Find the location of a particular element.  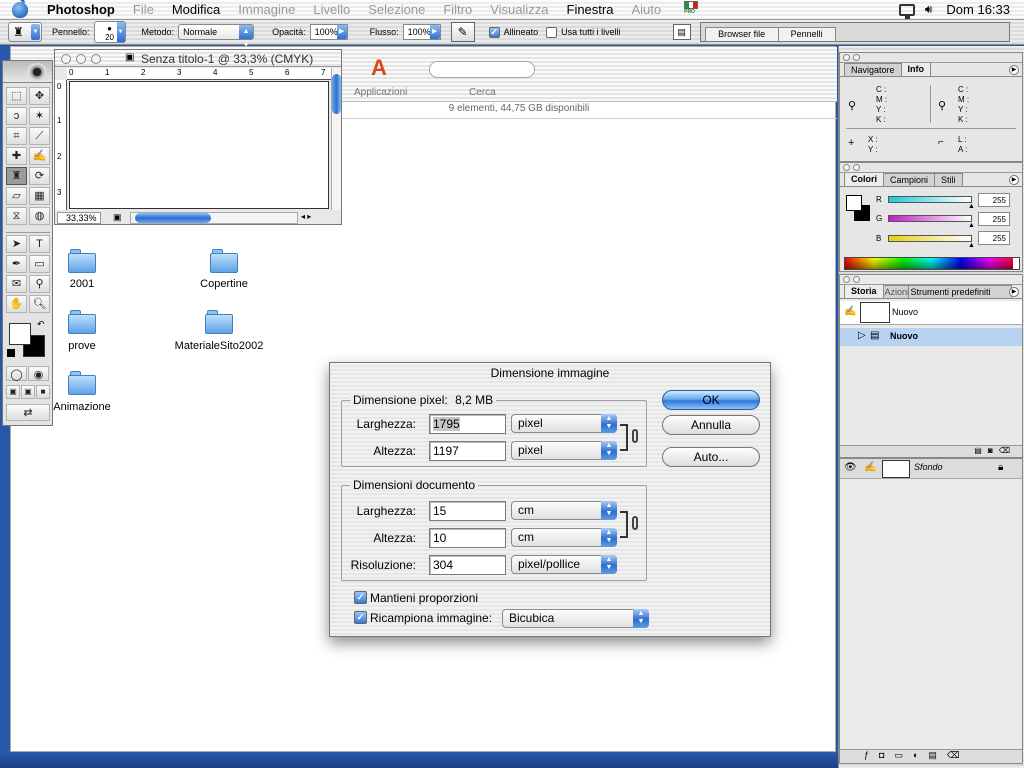

tab-navigator: Navigatore is located at coordinates (873, 69).